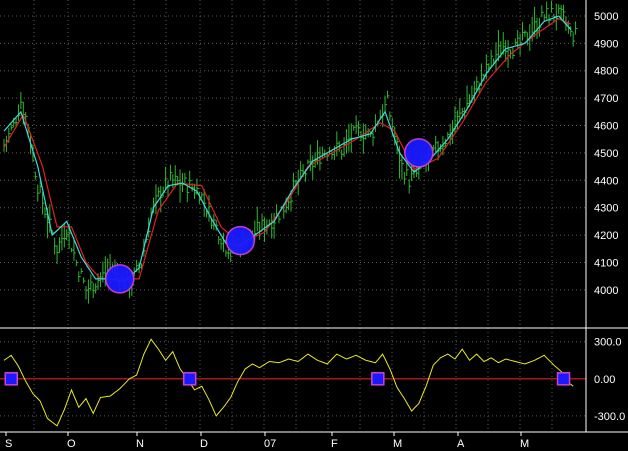 Image resolution: width=628 pixels, height=451 pixels. I want to click on y-tick-label: 4600, so click(606, 127).